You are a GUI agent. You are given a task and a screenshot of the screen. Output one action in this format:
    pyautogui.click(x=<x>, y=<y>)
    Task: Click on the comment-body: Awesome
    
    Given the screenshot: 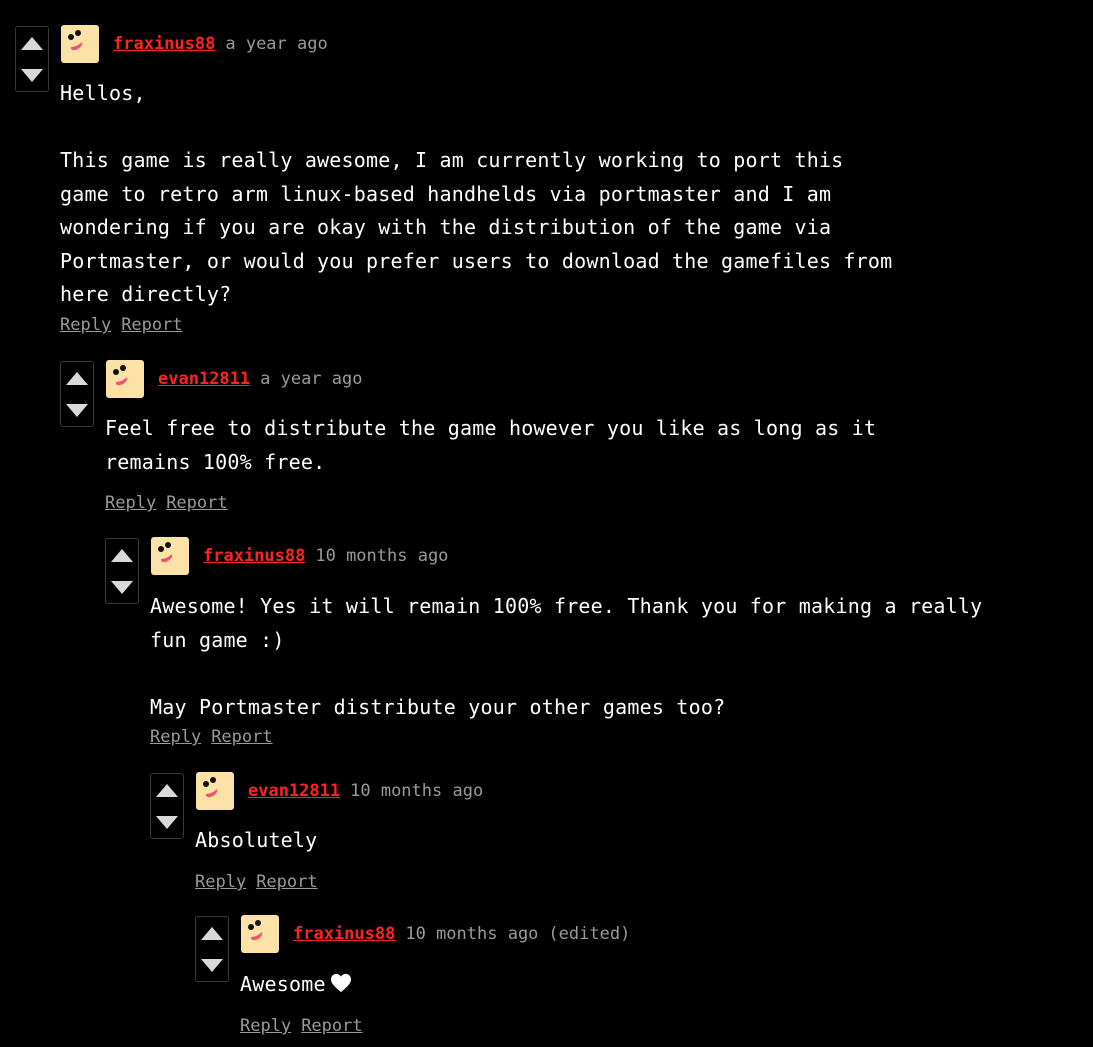 What is the action you would take?
    pyautogui.click(x=296, y=986)
    